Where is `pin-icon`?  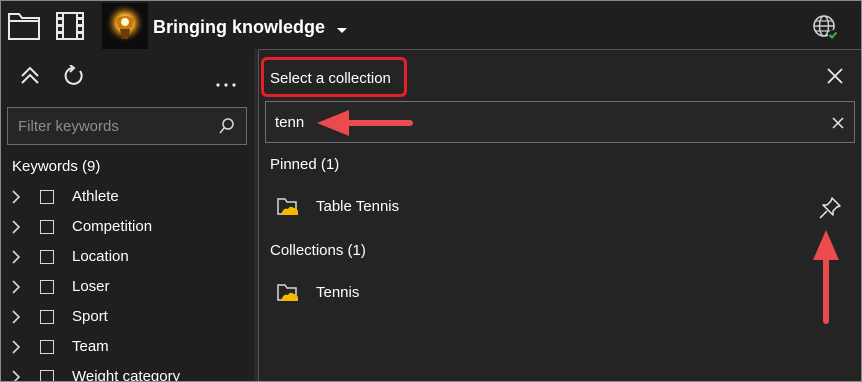
pin-icon is located at coordinates (830, 210).